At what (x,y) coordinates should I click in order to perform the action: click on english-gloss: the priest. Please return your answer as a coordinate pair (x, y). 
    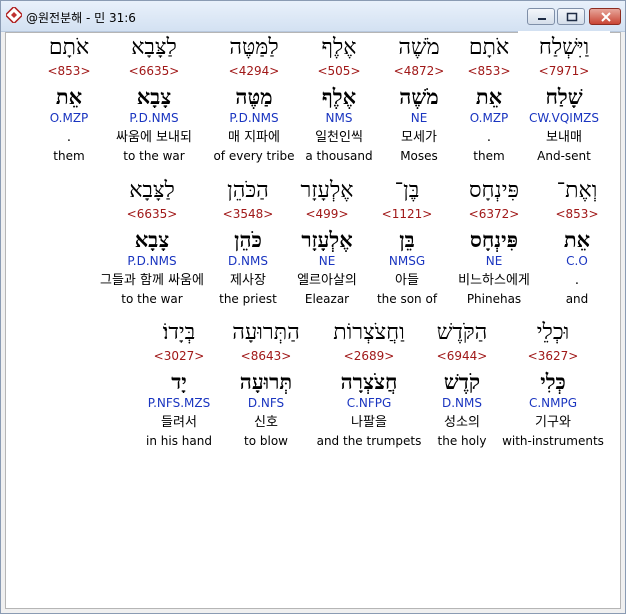
    Looking at the image, I should click on (248, 299).